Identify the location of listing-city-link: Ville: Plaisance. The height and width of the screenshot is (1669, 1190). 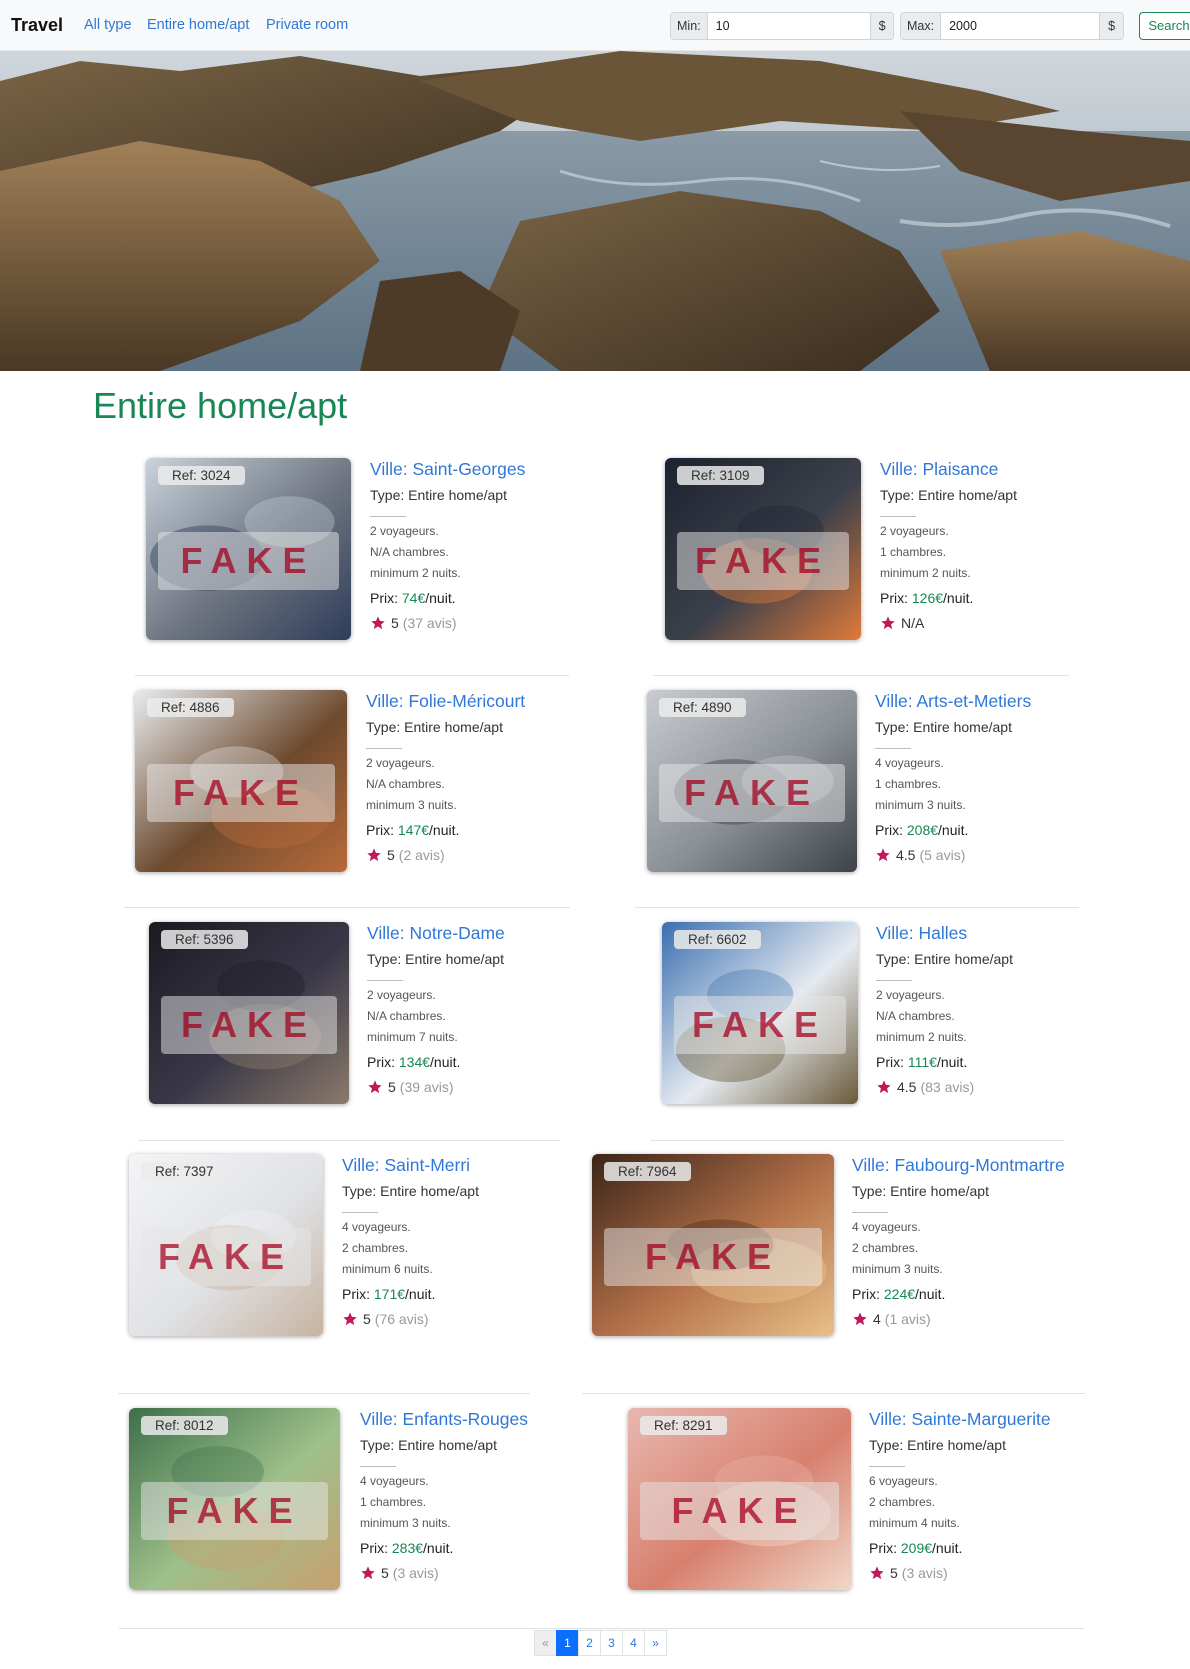
(1000, 469).